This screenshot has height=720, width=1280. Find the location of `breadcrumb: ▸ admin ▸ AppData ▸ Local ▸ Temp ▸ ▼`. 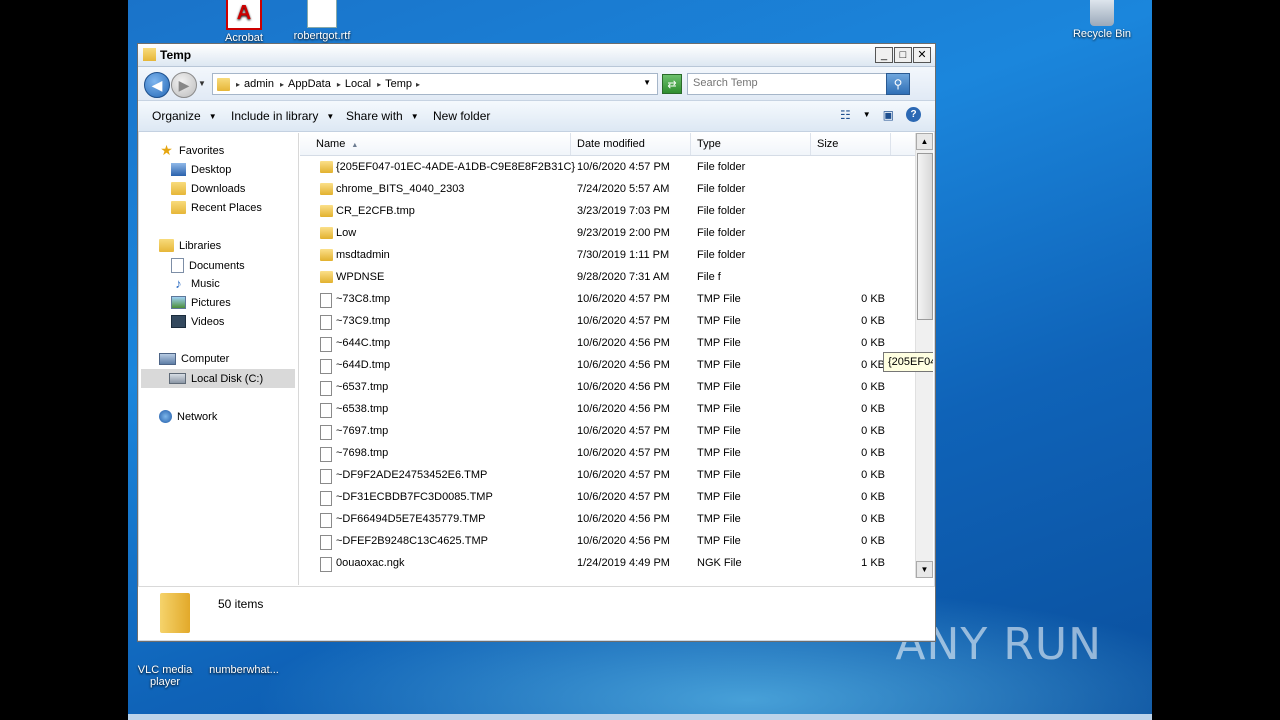

breadcrumb: ▸ admin ▸ AppData ▸ Local ▸ Temp ▸ ▼ is located at coordinates (435, 84).